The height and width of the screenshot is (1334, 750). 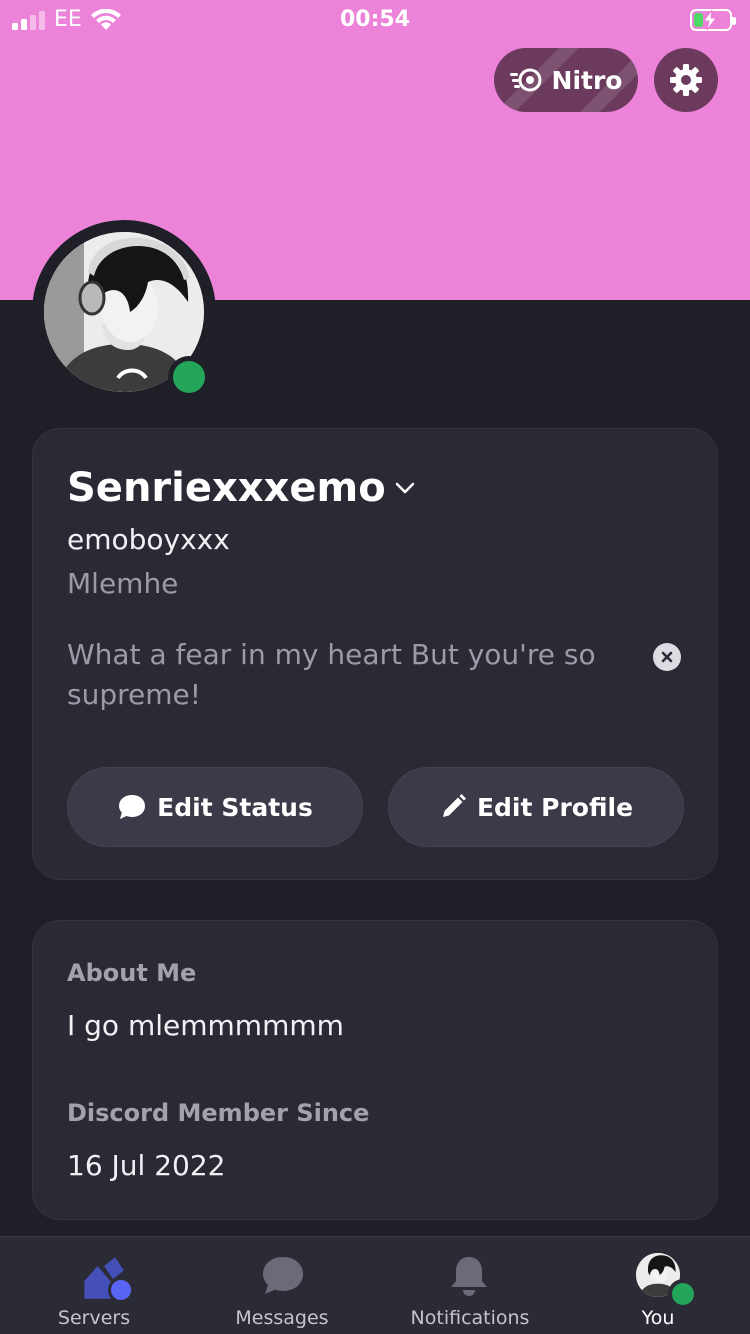 What do you see at coordinates (94, 1318) in the screenshot?
I see `nav-servers-label: Servers` at bounding box center [94, 1318].